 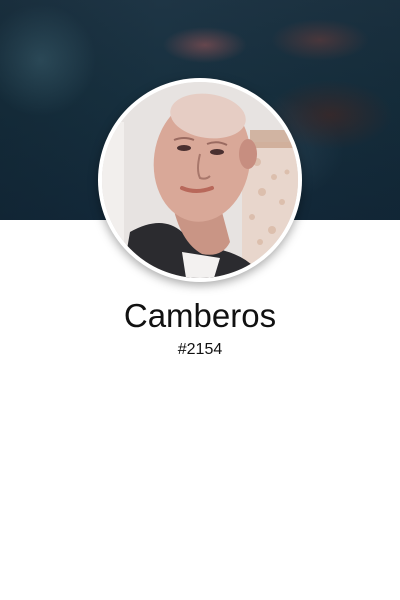 What do you see at coordinates (200, 315) in the screenshot?
I see `display-name: Camberos` at bounding box center [200, 315].